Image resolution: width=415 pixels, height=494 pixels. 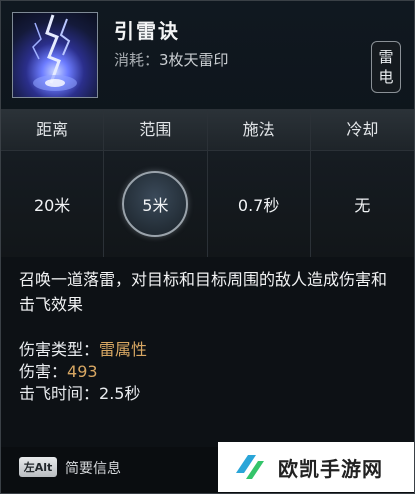 I want to click on skill-cost: 消耗：3枚天雷印, so click(x=171, y=59).